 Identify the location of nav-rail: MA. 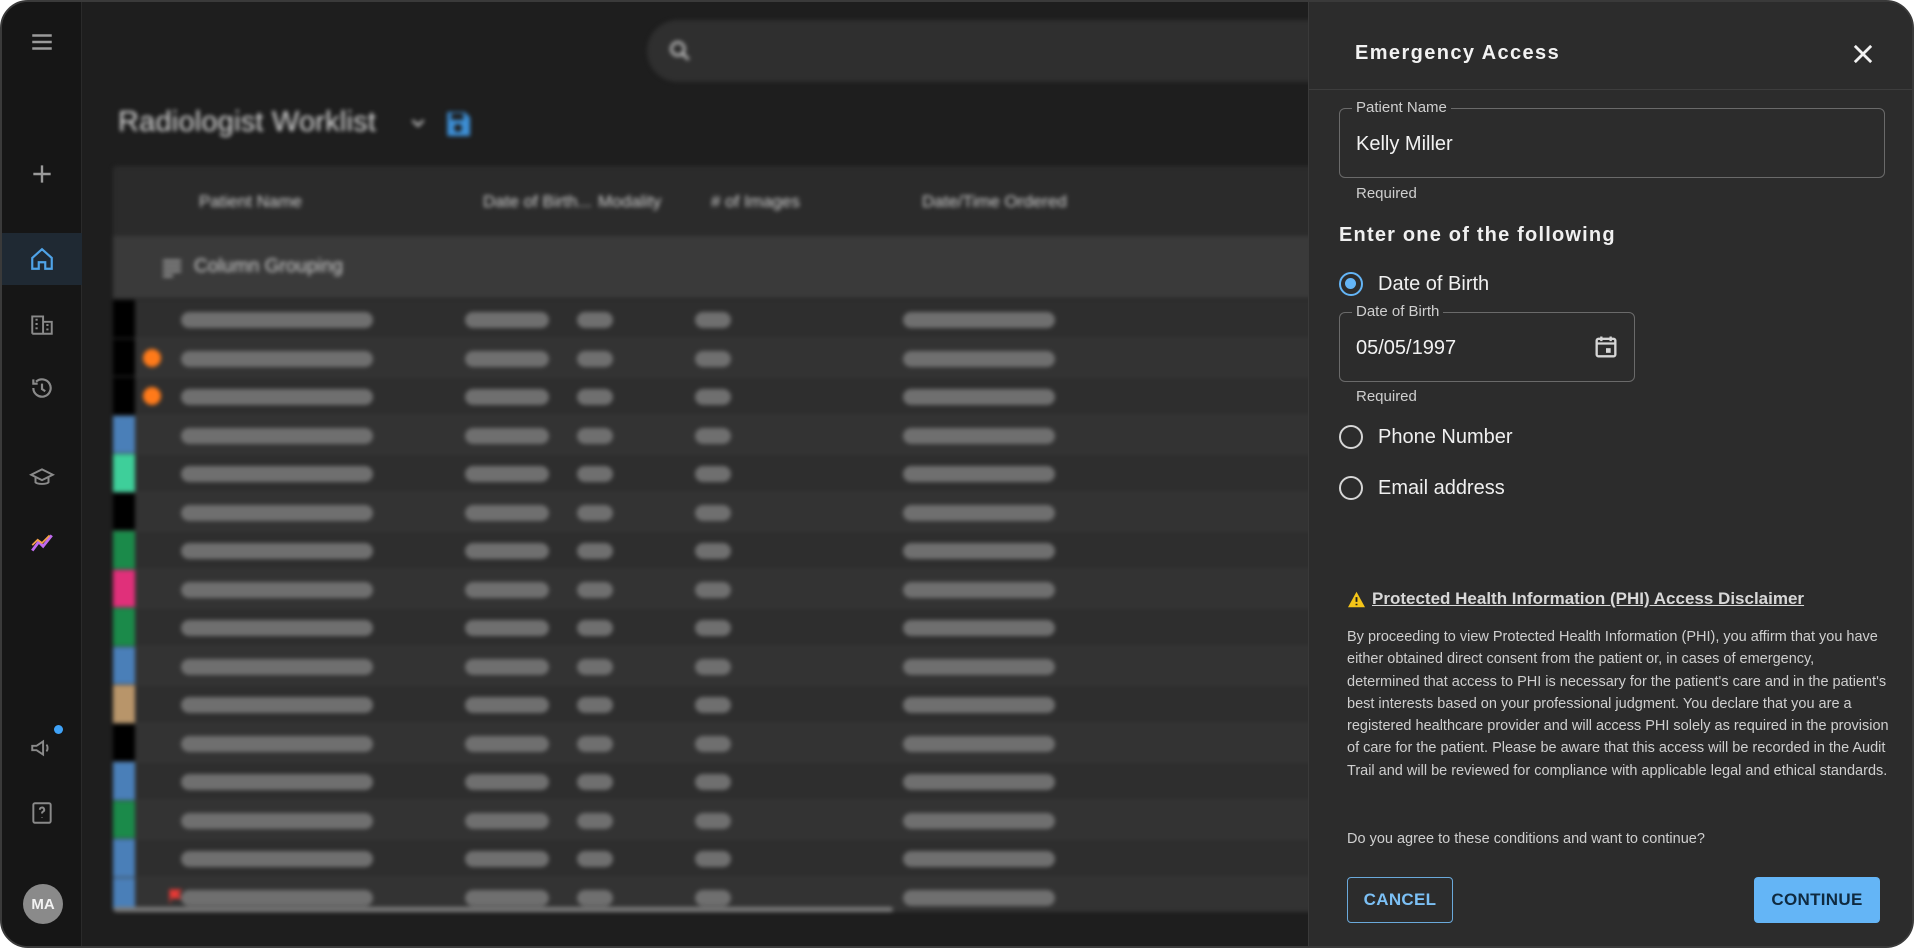
(42, 474).